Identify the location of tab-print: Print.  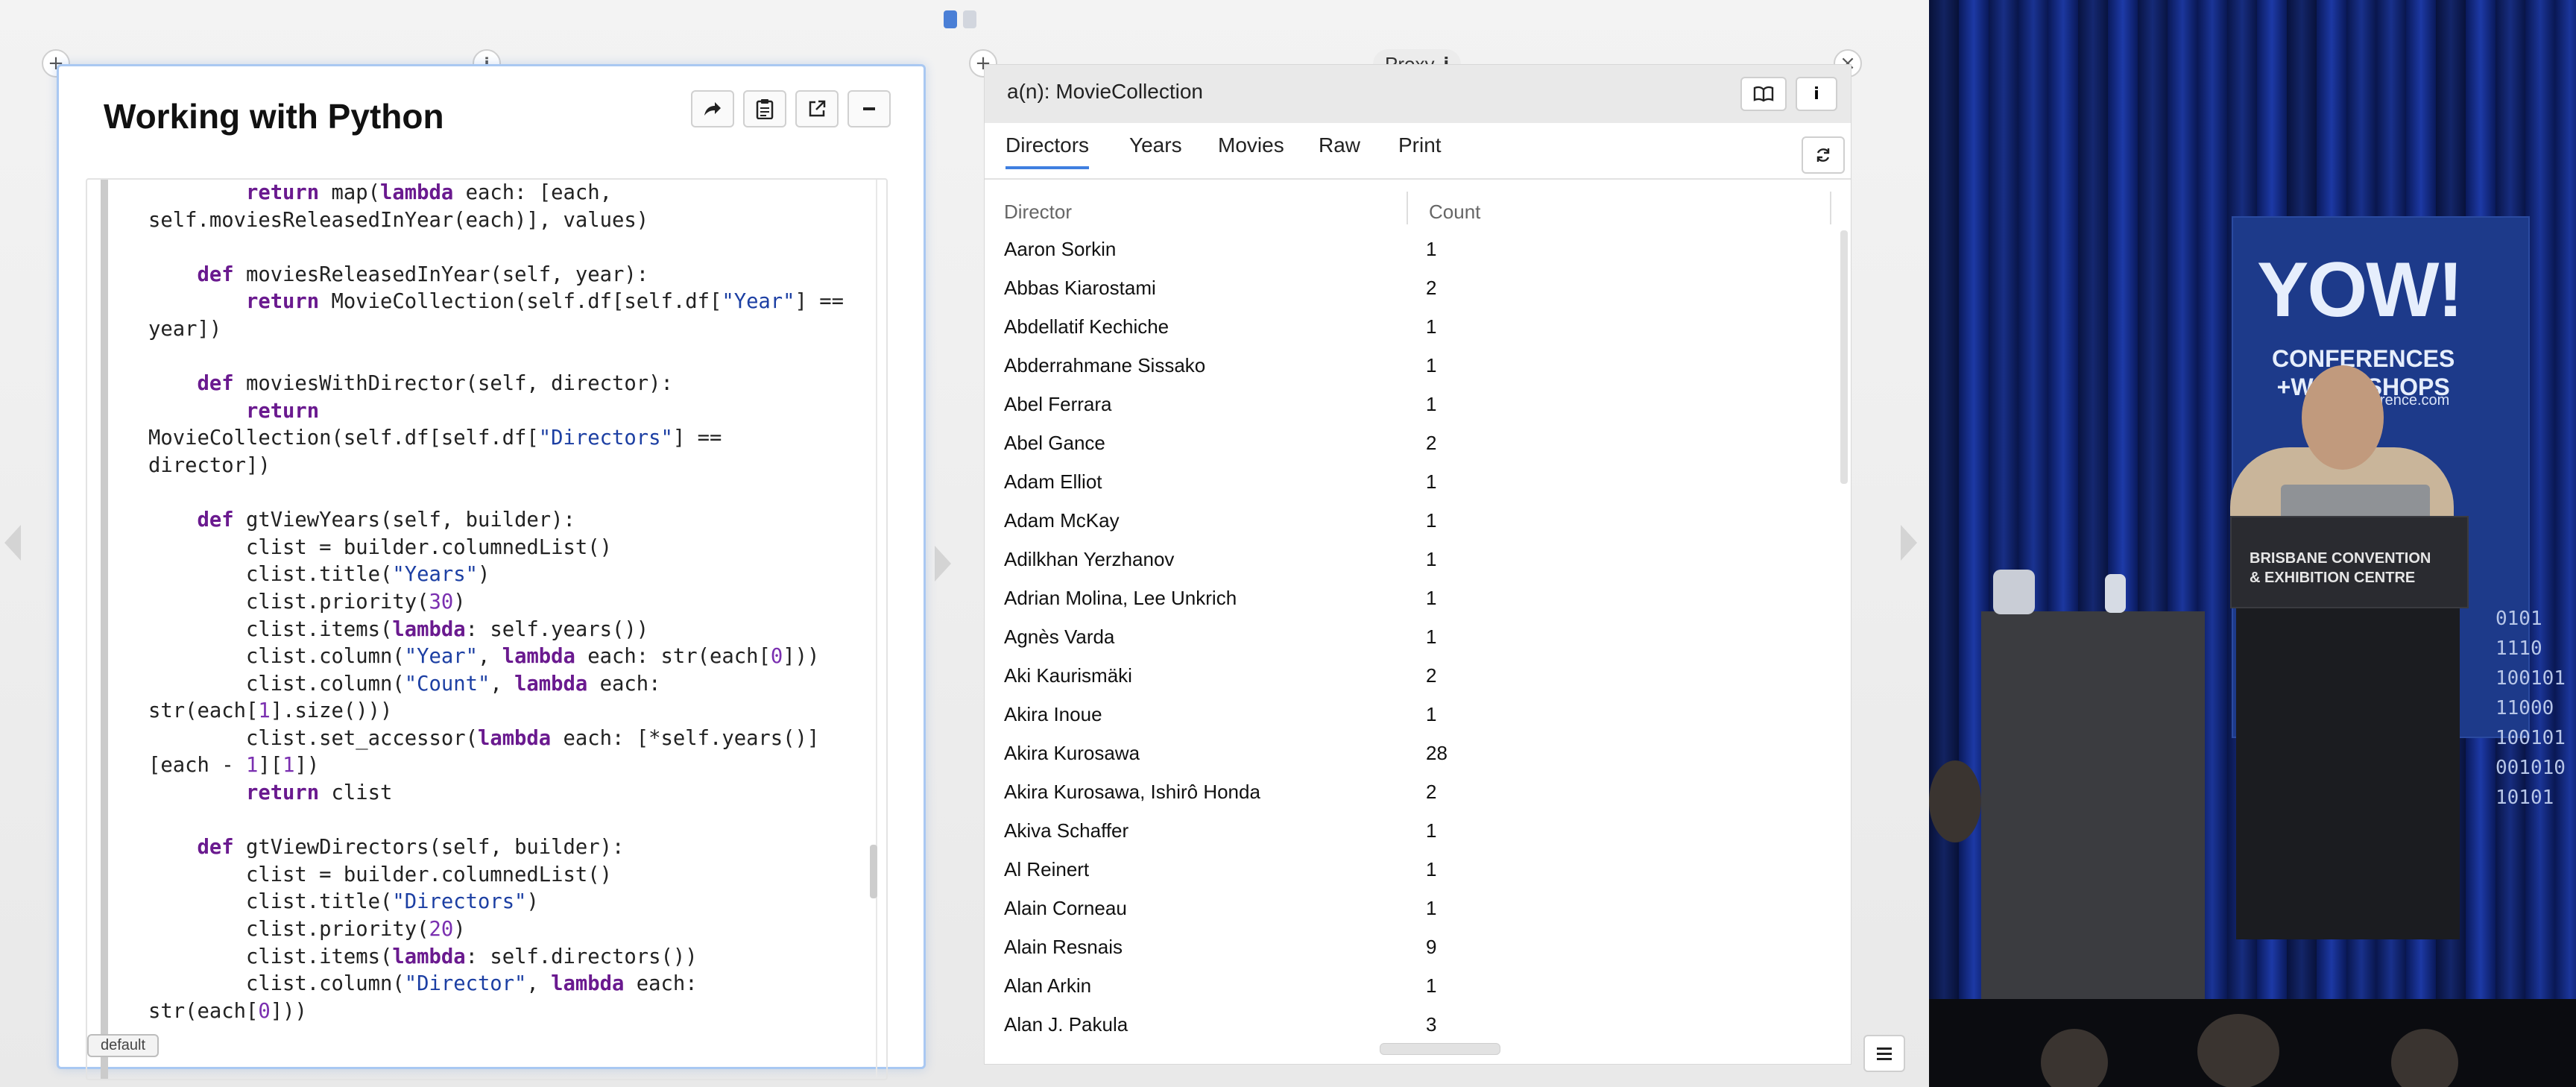
(1420, 150).